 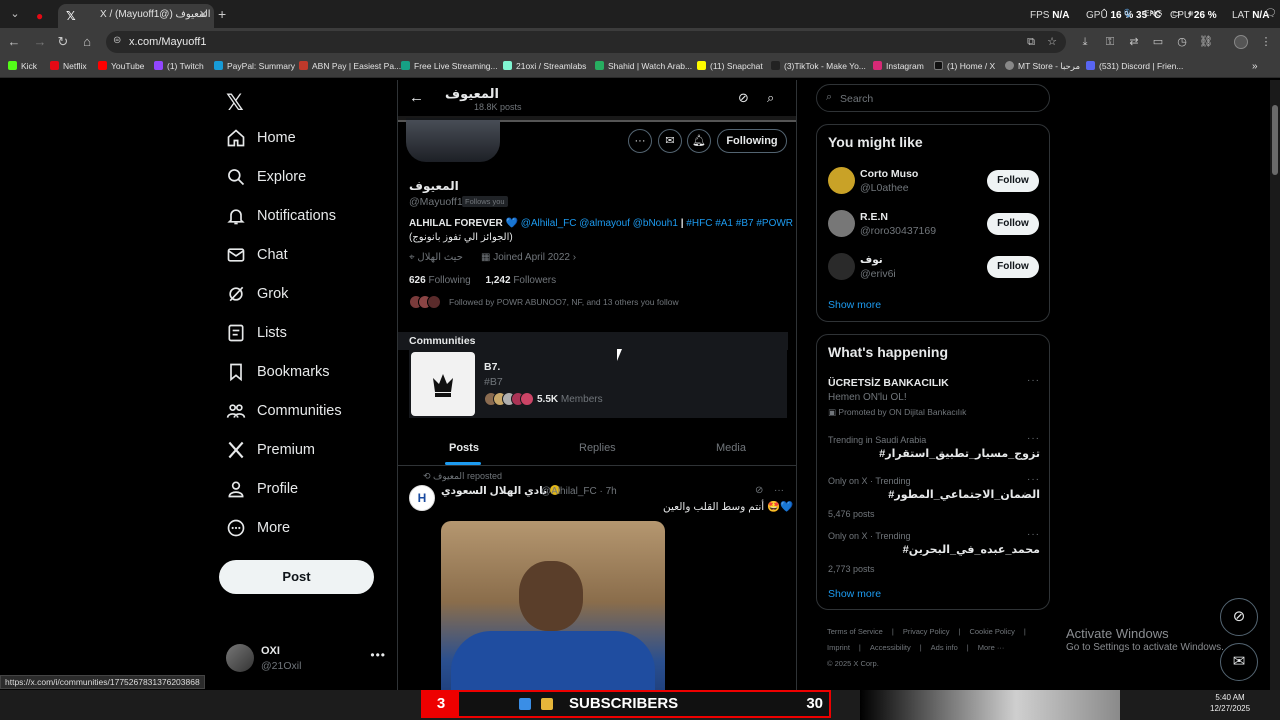 I want to click on tweet-avatar: H, so click(x=422, y=498).